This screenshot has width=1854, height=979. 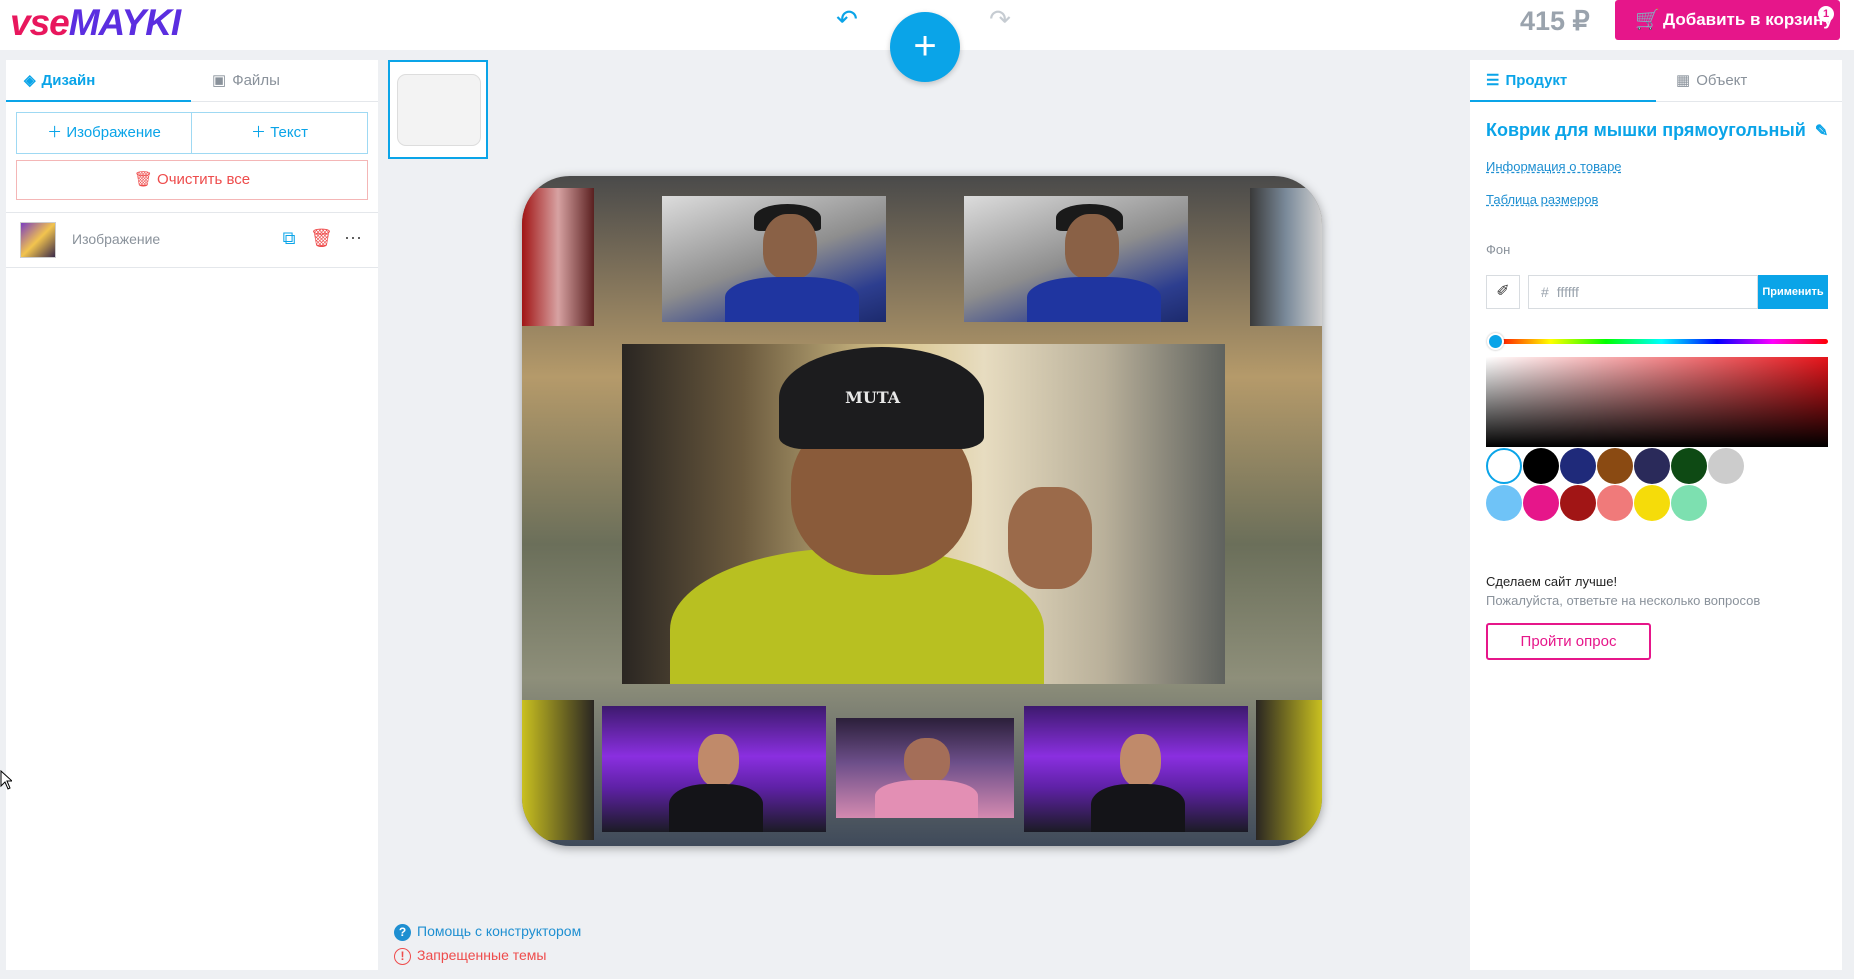 What do you see at coordinates (98, 81) in the screenshot?
I see `tab-design: ◈ Дизайн` at bounding box center [98, 81].